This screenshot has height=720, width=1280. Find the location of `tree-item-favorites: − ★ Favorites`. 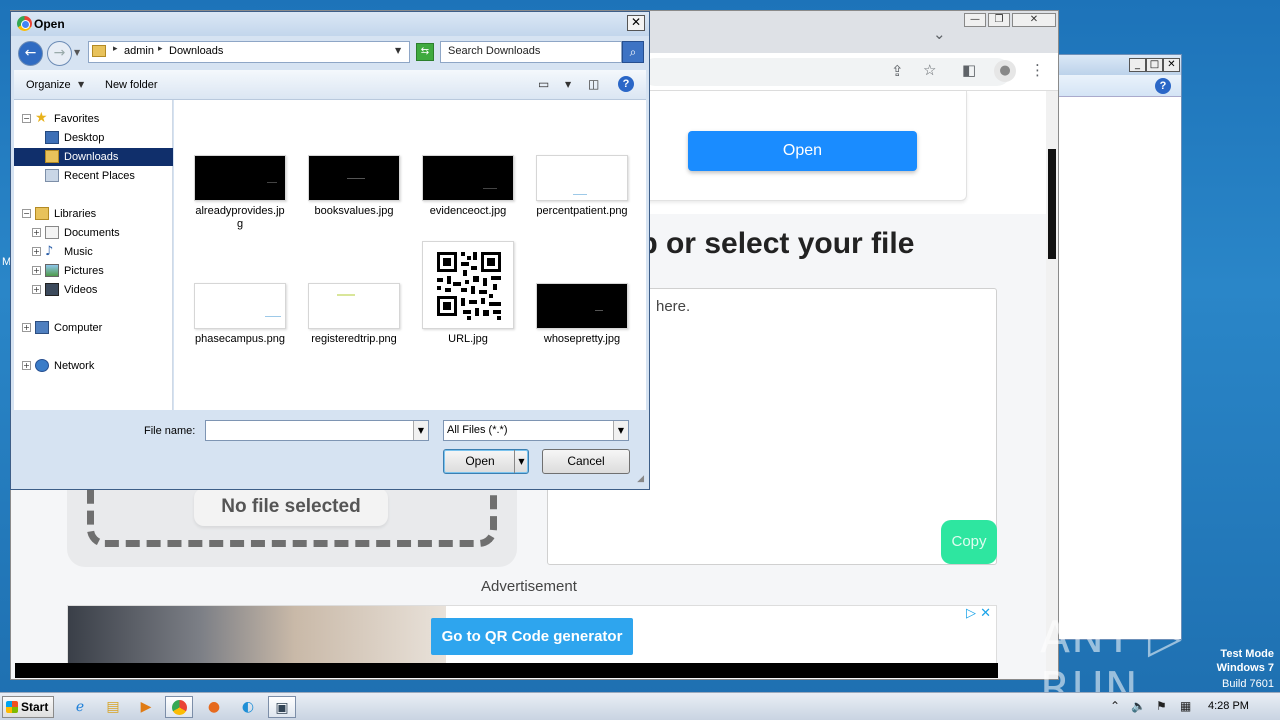

tree-item-favorites: − ★ Favorites is located at coordinates (93, 119).